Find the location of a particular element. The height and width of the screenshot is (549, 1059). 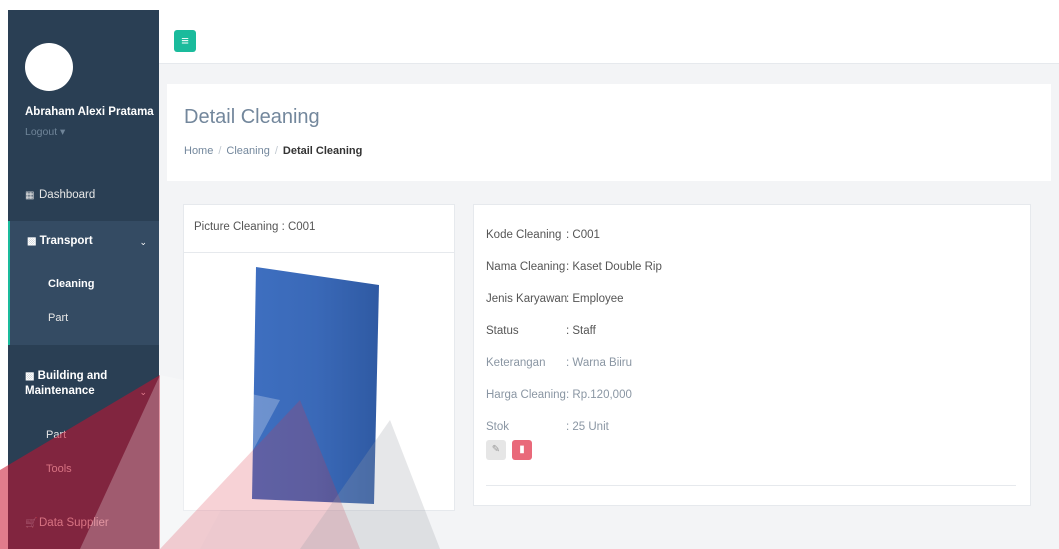

detail-label: Nama Cleaning is located at coordinates (526, 267).